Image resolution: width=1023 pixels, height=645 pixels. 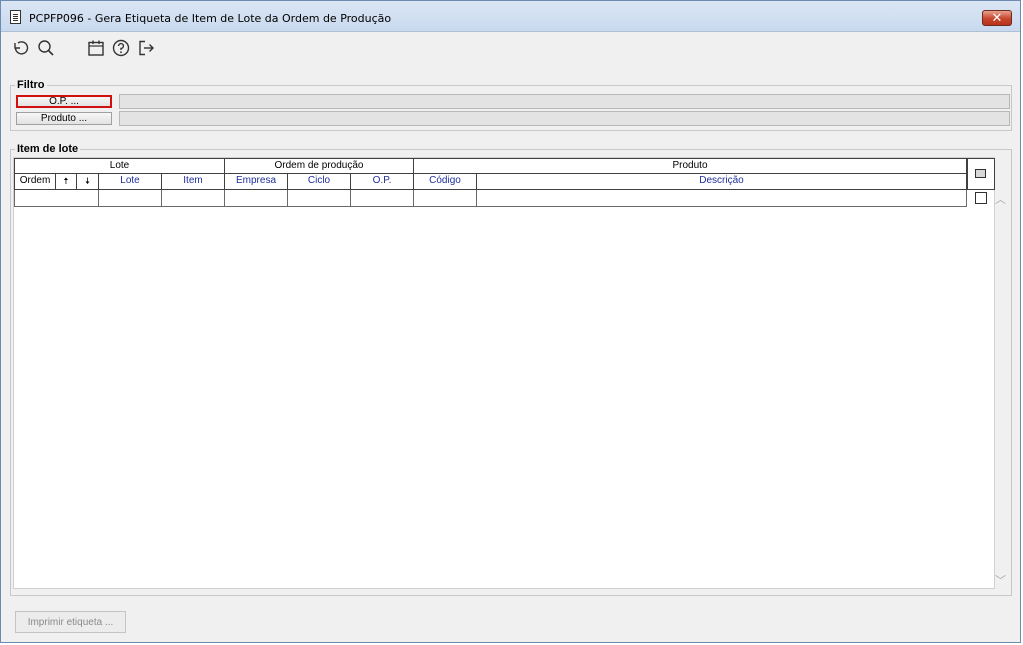 What do you see at coordinates (46, 48) in the screenshot?
I see `search-icon` at bounding box center [46, 48].